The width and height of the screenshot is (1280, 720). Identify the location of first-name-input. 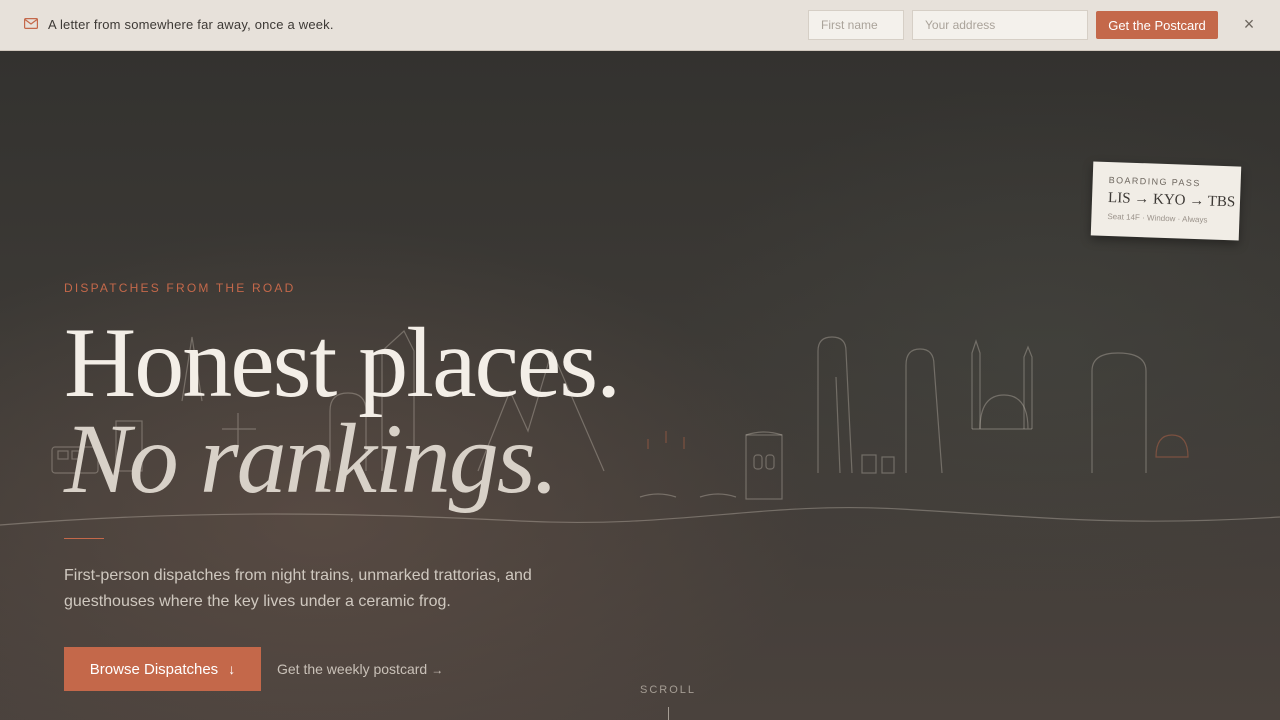
(856, 25).